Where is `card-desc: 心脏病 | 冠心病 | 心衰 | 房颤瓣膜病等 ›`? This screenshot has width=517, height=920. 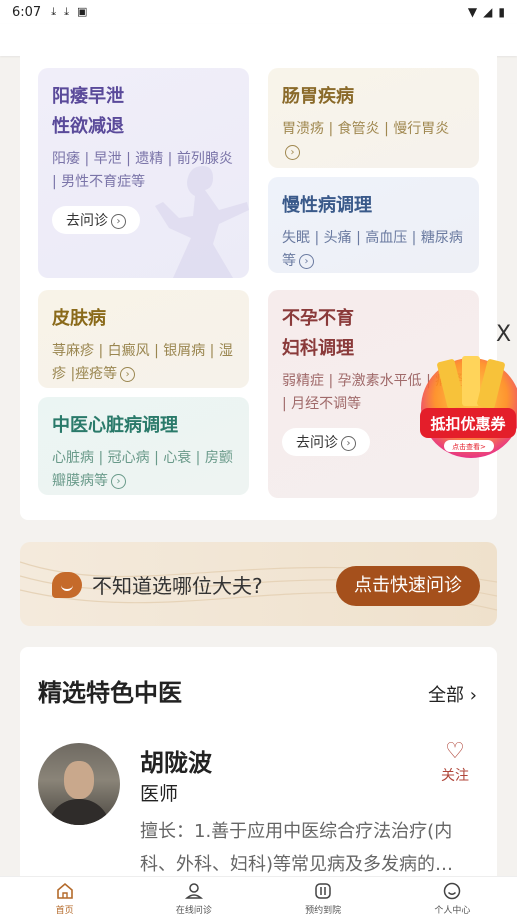
card-desc: 心脏病 | 冠心病 | 心衰 | 房颤瓣膜病等 › is located at coordinates (142, 469).